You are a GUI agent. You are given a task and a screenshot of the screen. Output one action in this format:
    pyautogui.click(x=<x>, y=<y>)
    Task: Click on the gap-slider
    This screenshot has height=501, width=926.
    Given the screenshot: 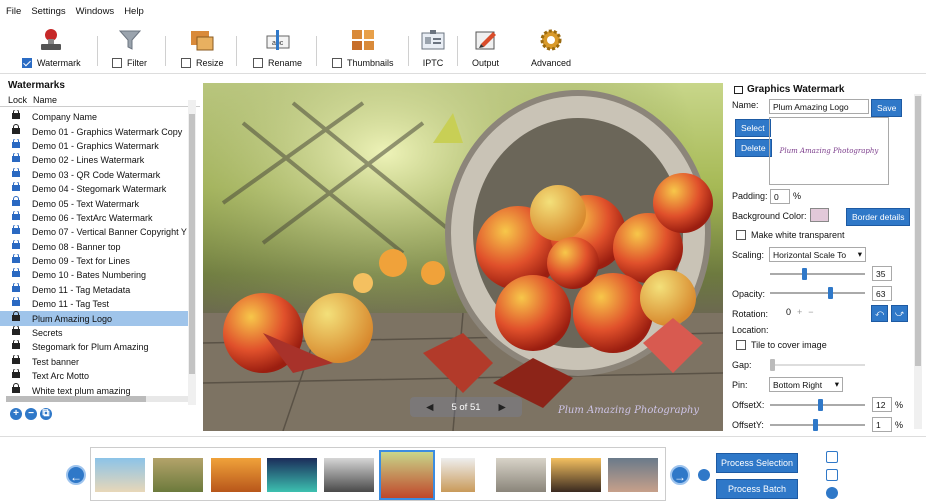 What is the action you would take?
    pyautogui.click(x=817, y=365)
    